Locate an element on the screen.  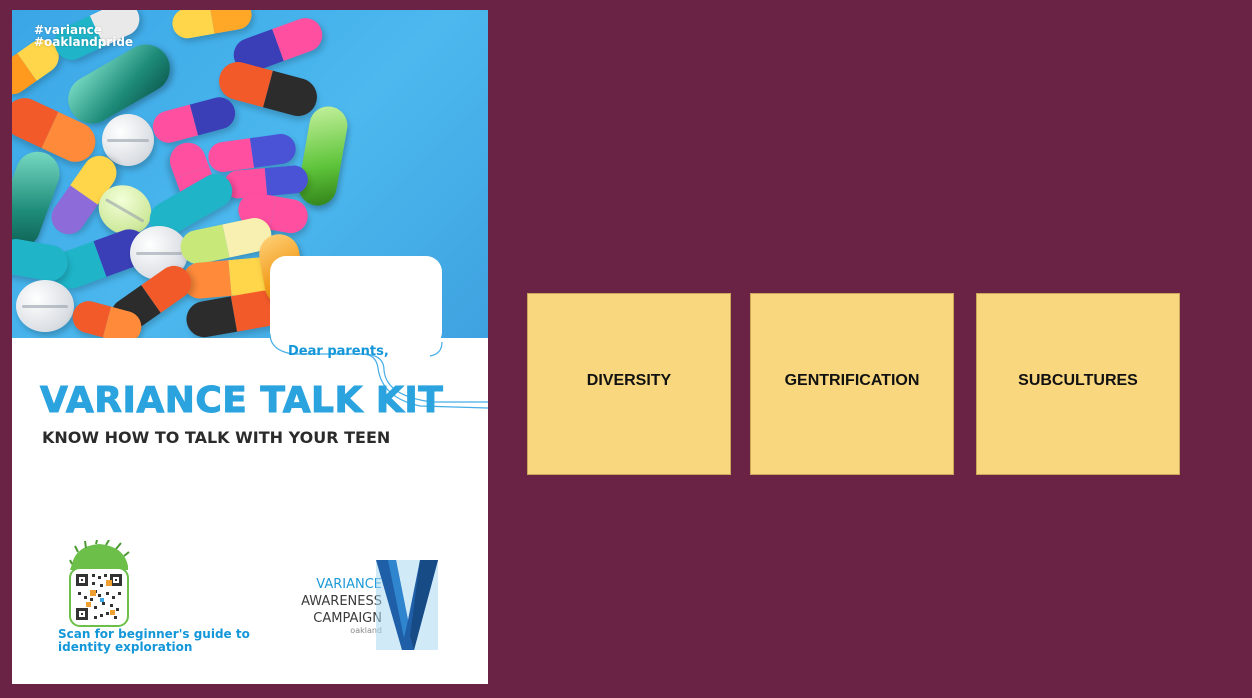
topic-card-subcultures: SUBCULTURES is located at coordinates (1078, 384).